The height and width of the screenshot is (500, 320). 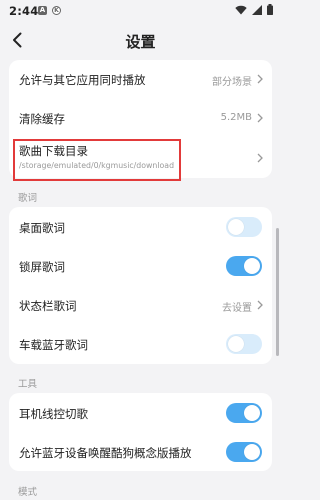 What do you see at coordinates (53, 414) in the screenshot?
I see `headset-control-label: 耳机线控切歌` at bounding box center [53, 414].